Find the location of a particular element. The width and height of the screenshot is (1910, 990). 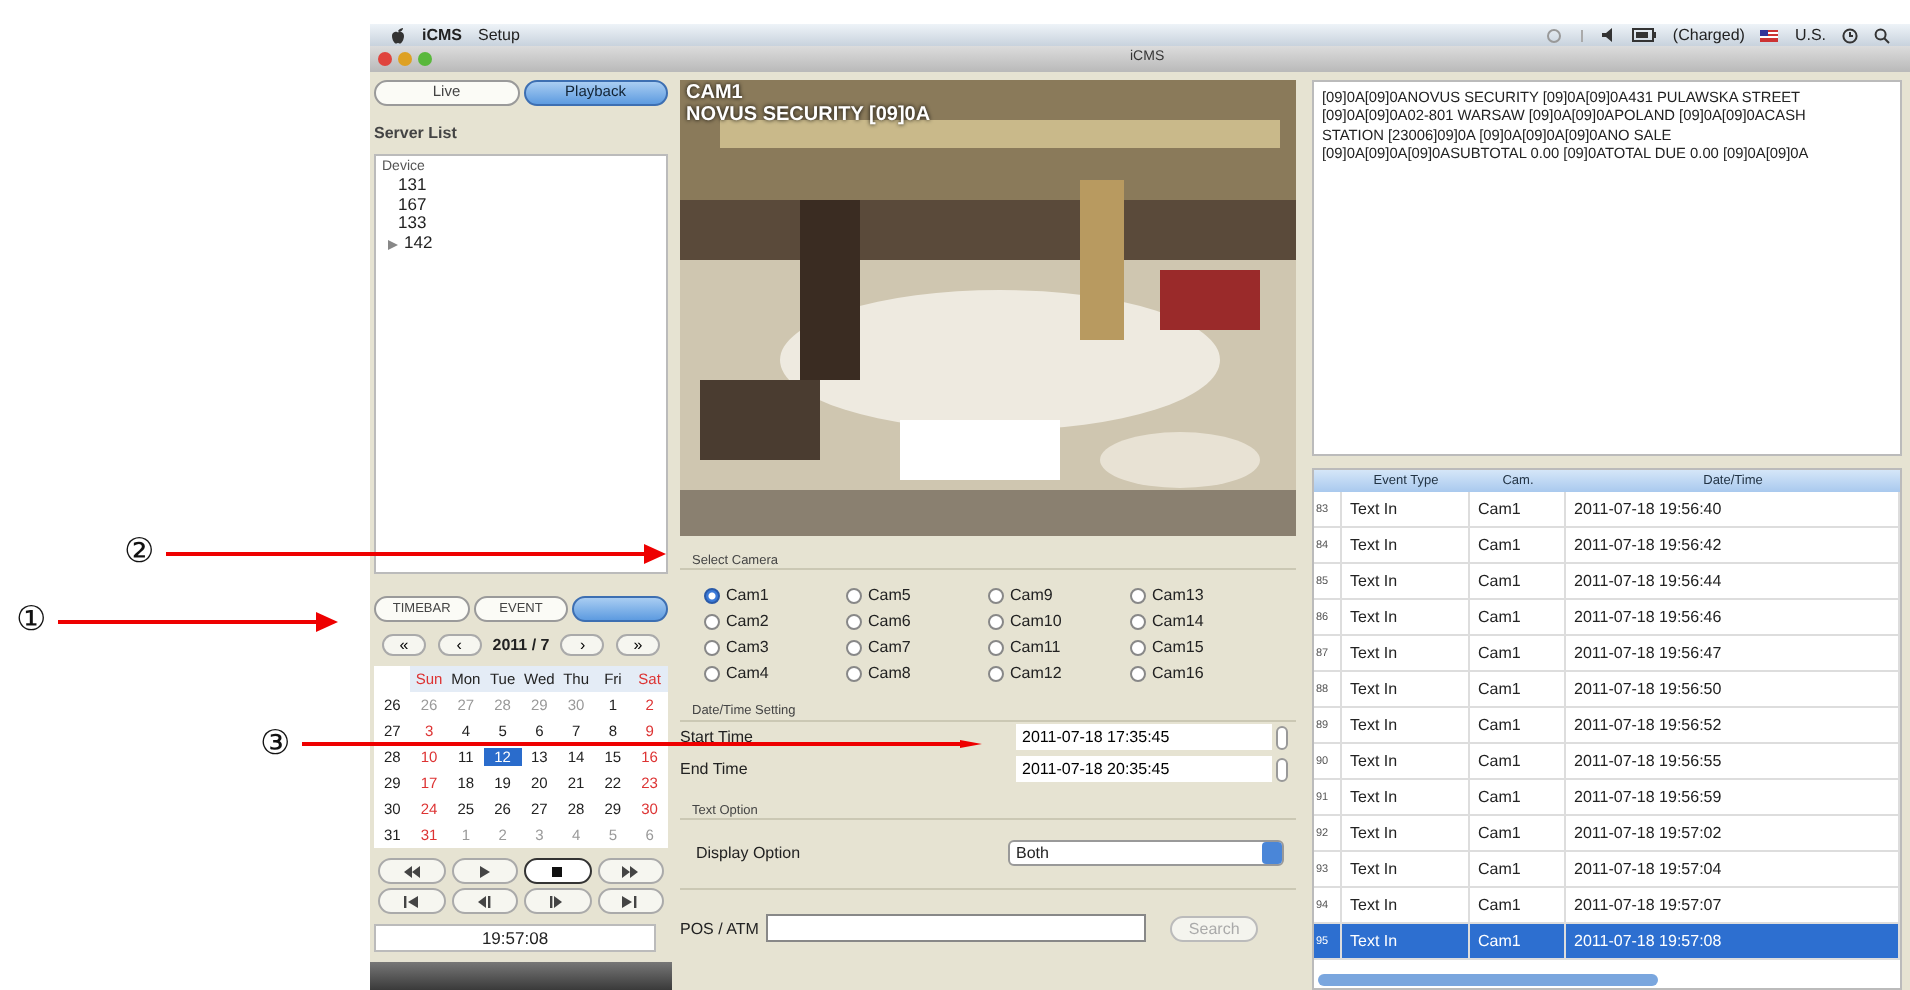

menu-item: Setup is located at coordinates (499, 35).